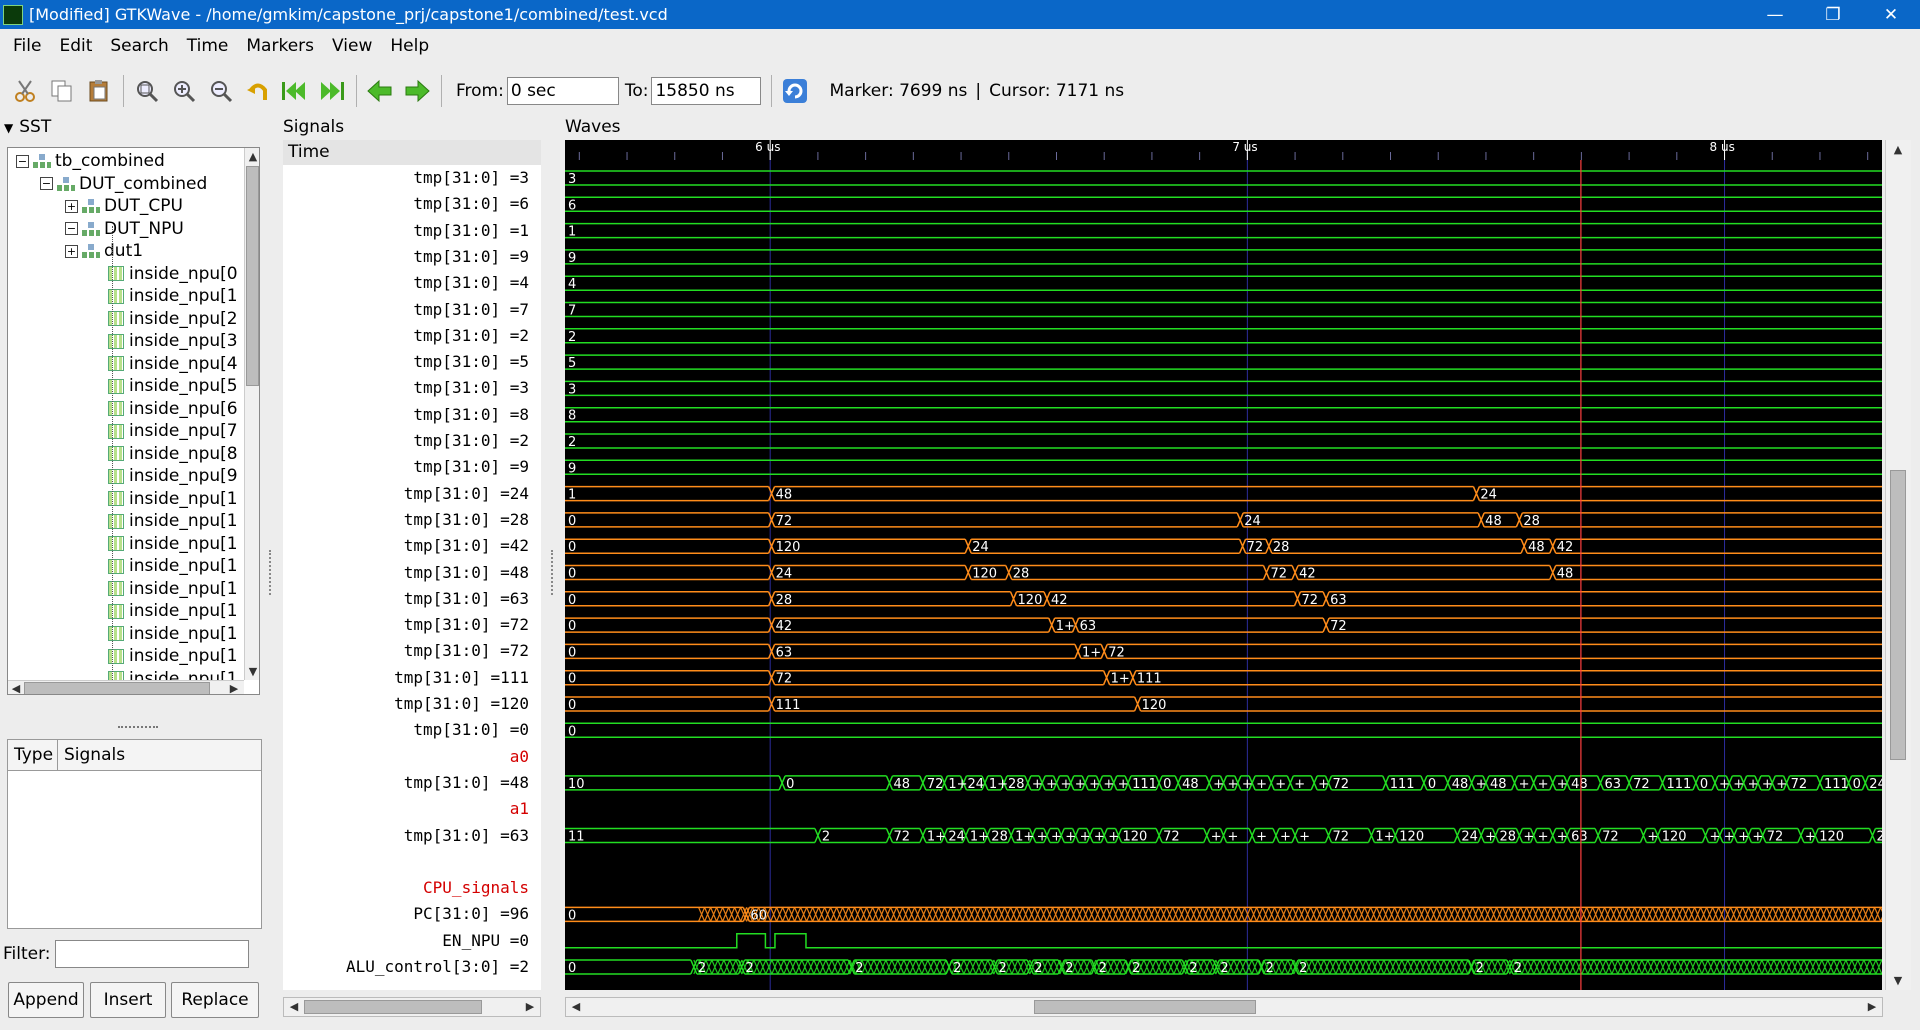 The height and width of the screenshot is (1030, 1920). Describe the element at coordinates (795, 91) in the screenshot. I see `reload-icon` at that location.